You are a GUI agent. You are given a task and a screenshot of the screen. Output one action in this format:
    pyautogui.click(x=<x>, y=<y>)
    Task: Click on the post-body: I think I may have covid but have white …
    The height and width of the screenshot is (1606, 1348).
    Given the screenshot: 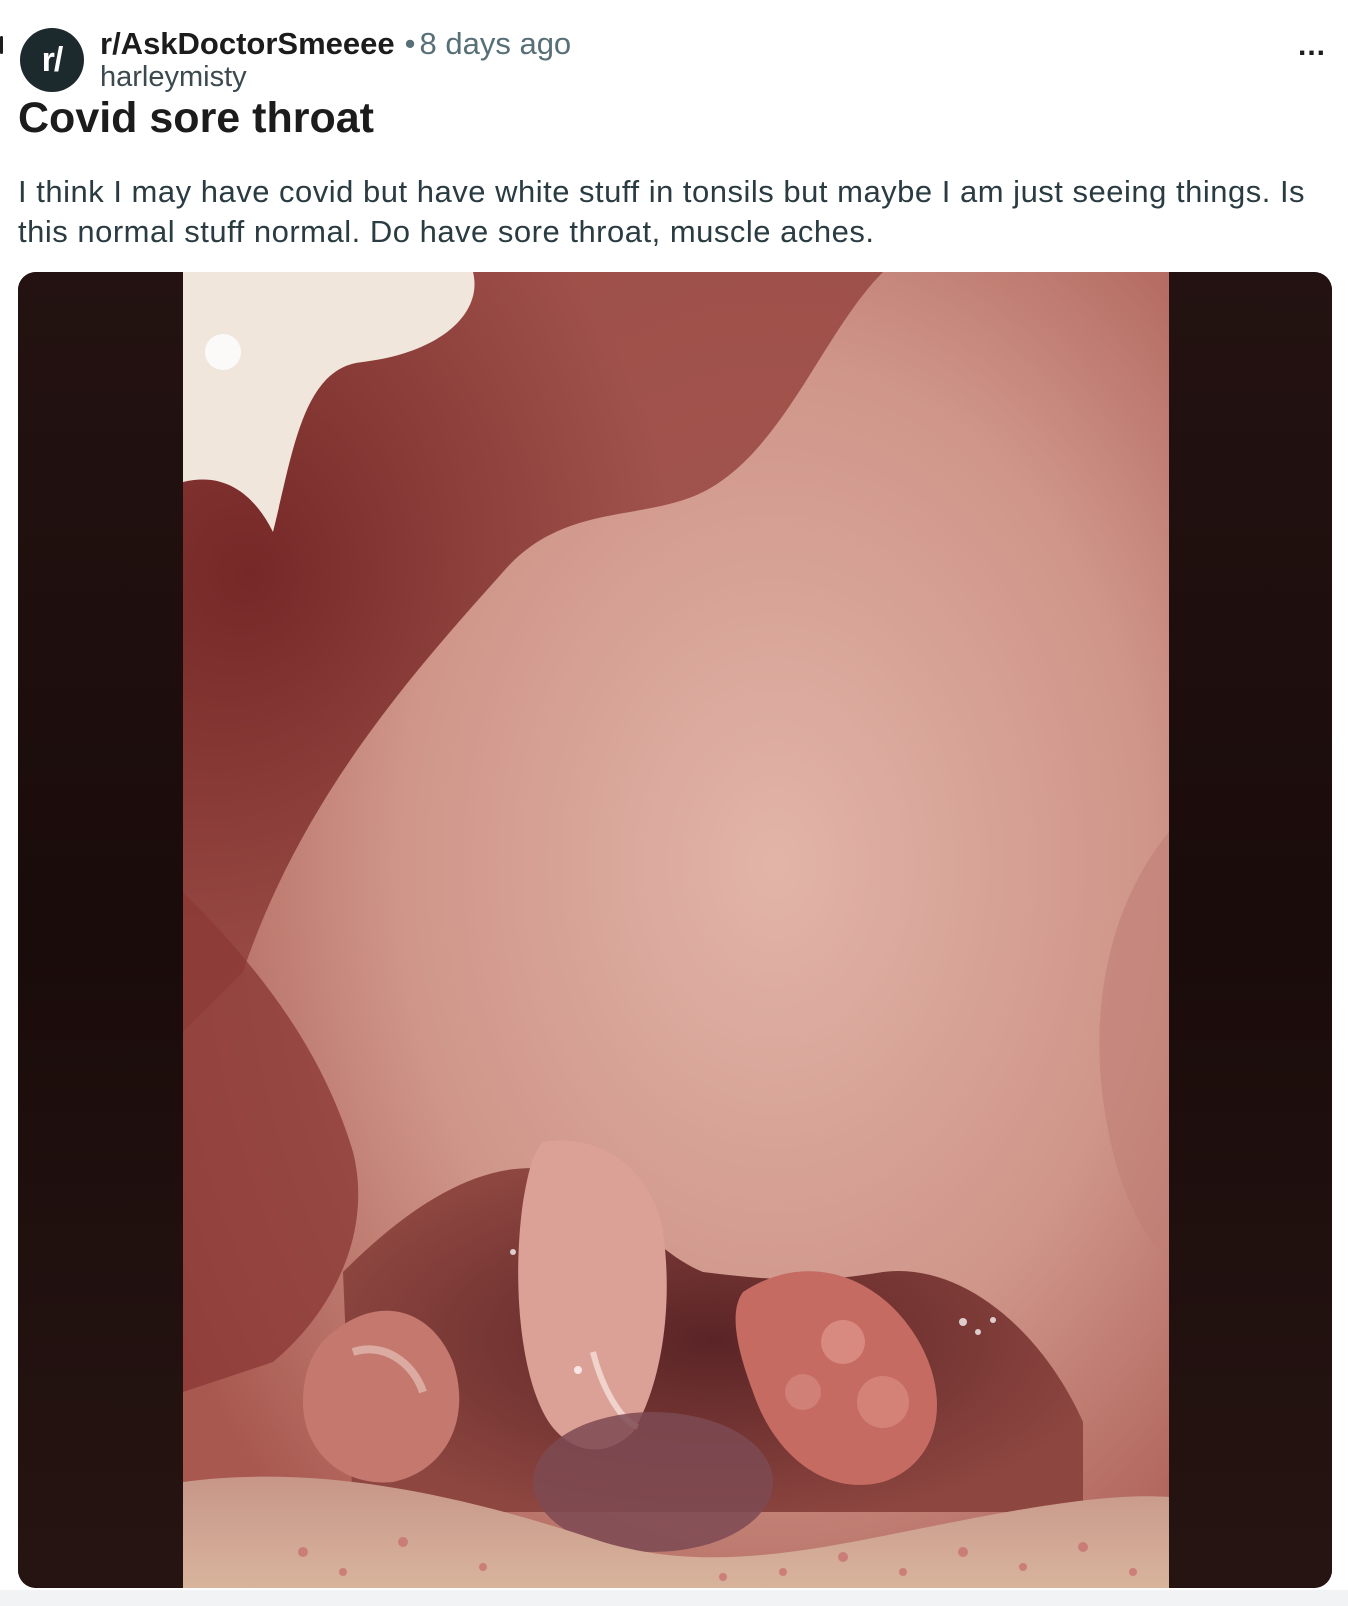 What is the action you would take?
    pyautogui.click(x=662, y=211)
    